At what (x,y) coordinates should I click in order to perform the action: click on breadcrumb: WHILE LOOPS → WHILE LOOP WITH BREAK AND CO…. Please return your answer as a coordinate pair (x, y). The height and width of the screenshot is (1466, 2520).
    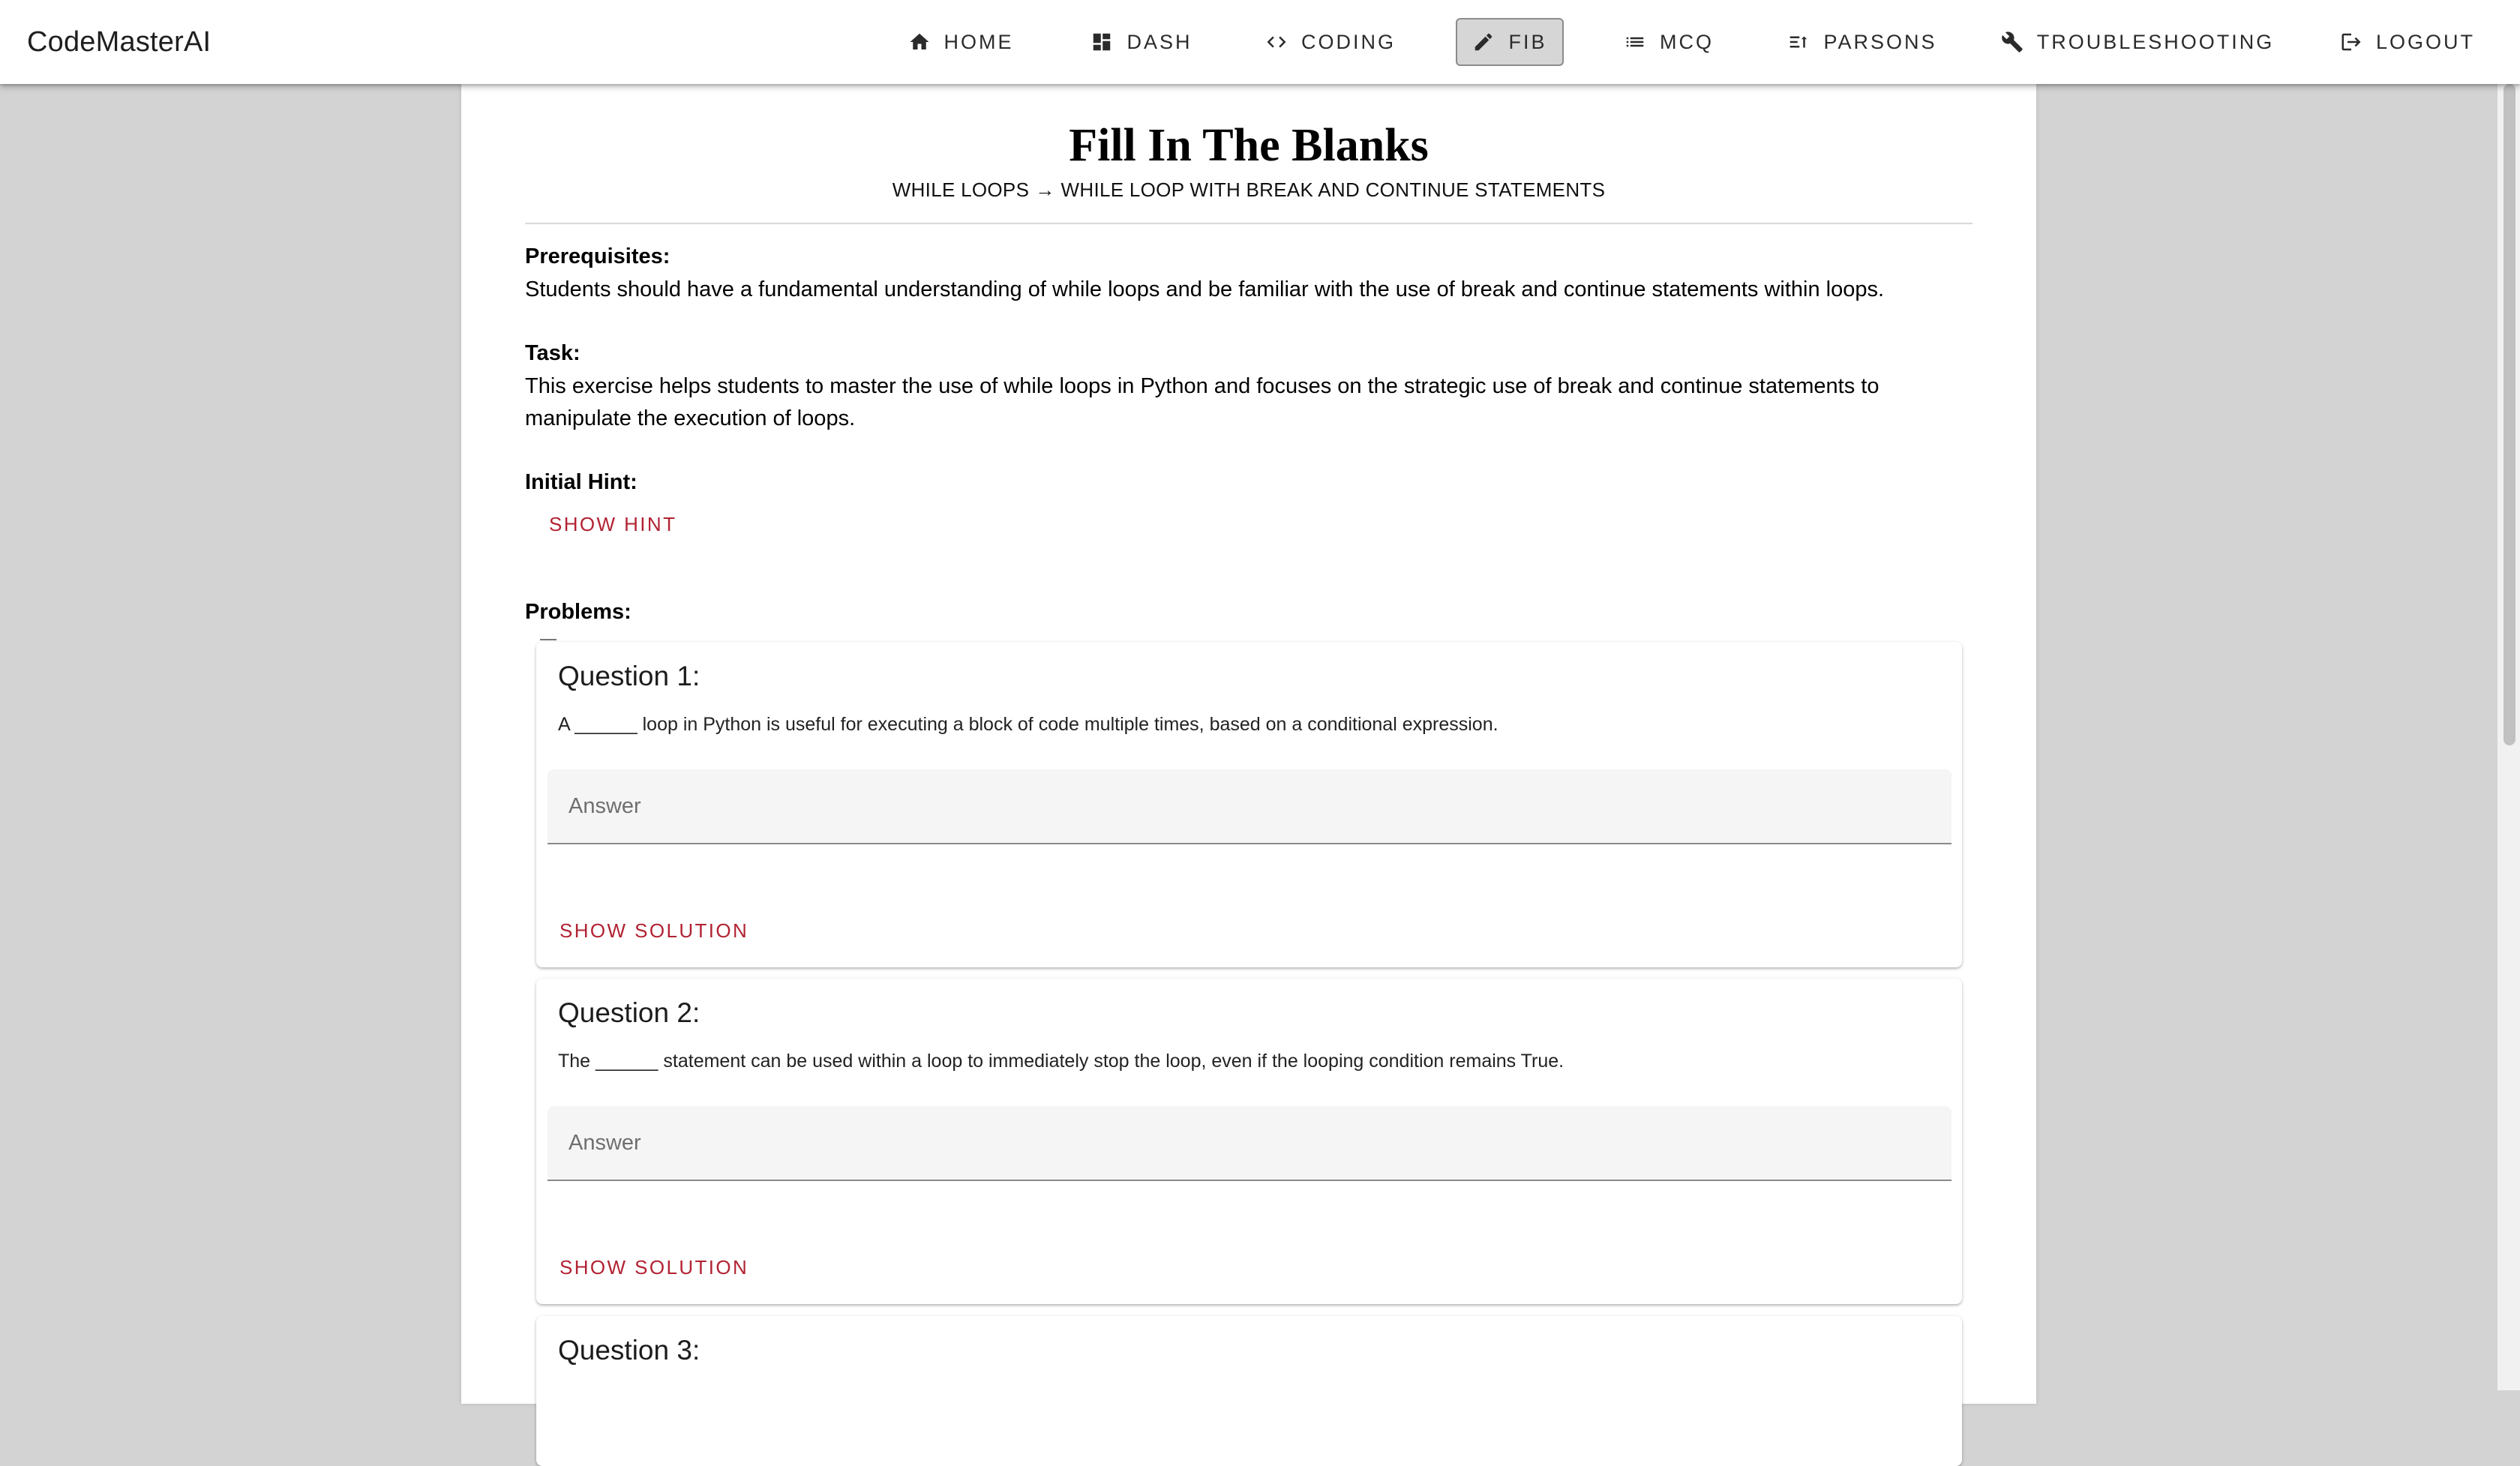
    Looking at the image, I should click on (1248, 189).